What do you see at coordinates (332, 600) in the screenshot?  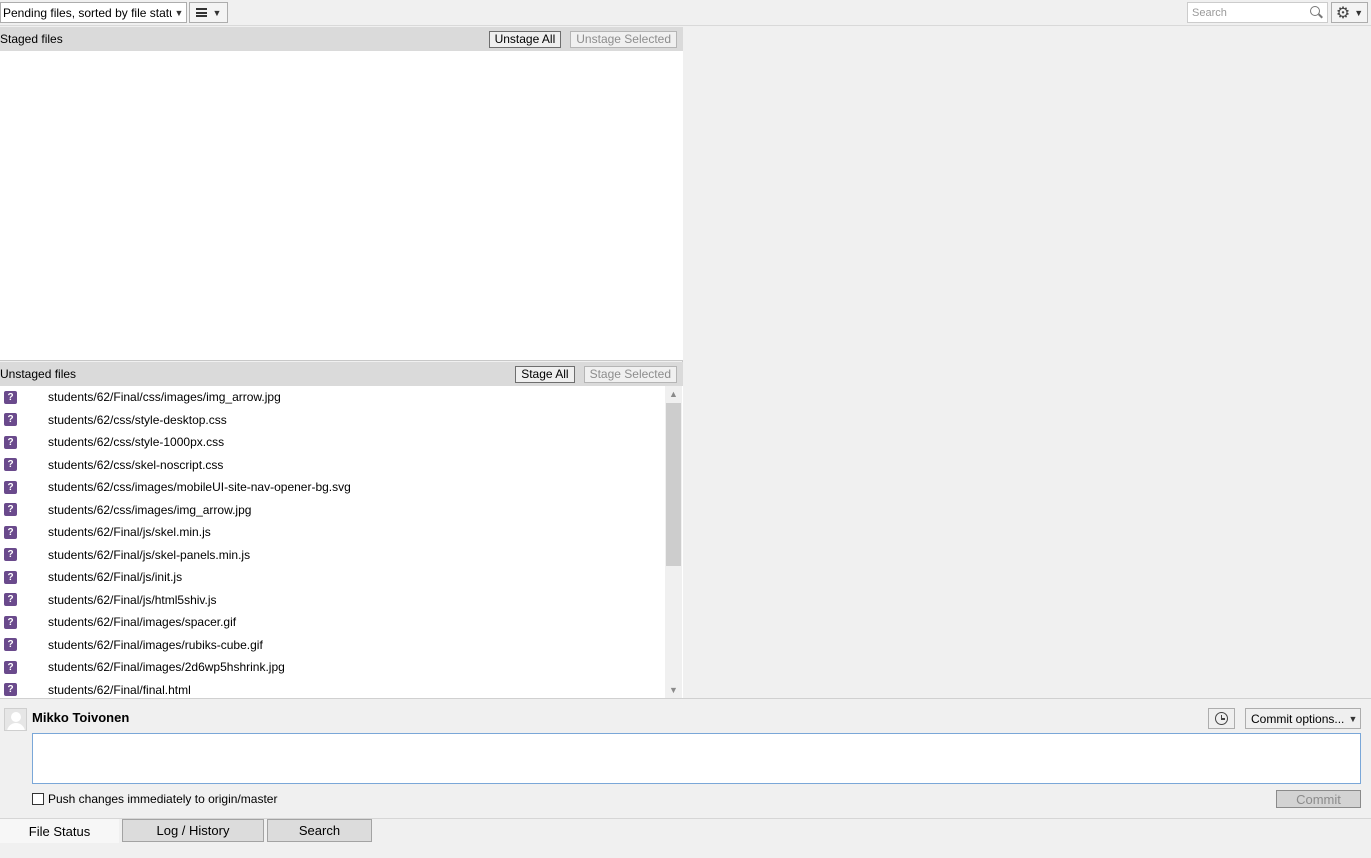 I see `file-row: ? students/62/Final/js/html5shiv.js` at bounding box center [332, 600].